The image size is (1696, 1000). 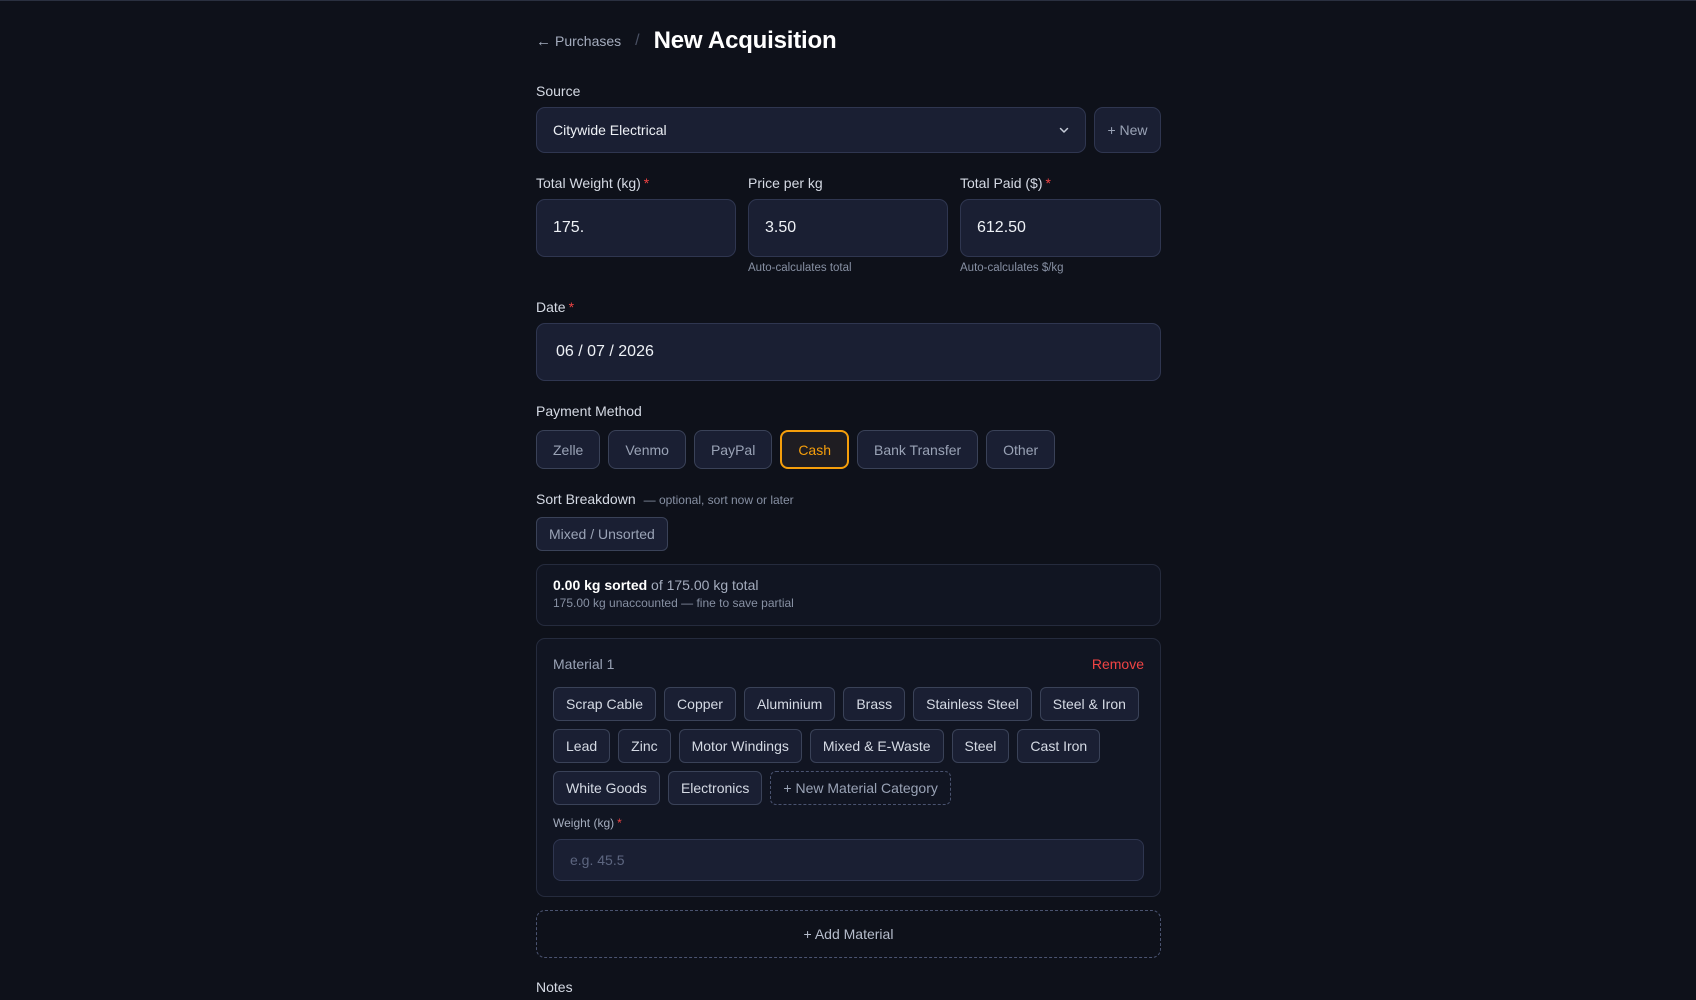 What do you see at coordinates (605, 704) in the screenshot?
I see `material-chip-scrap-cable: Scrap Cable` at bounding box center [605, 704].